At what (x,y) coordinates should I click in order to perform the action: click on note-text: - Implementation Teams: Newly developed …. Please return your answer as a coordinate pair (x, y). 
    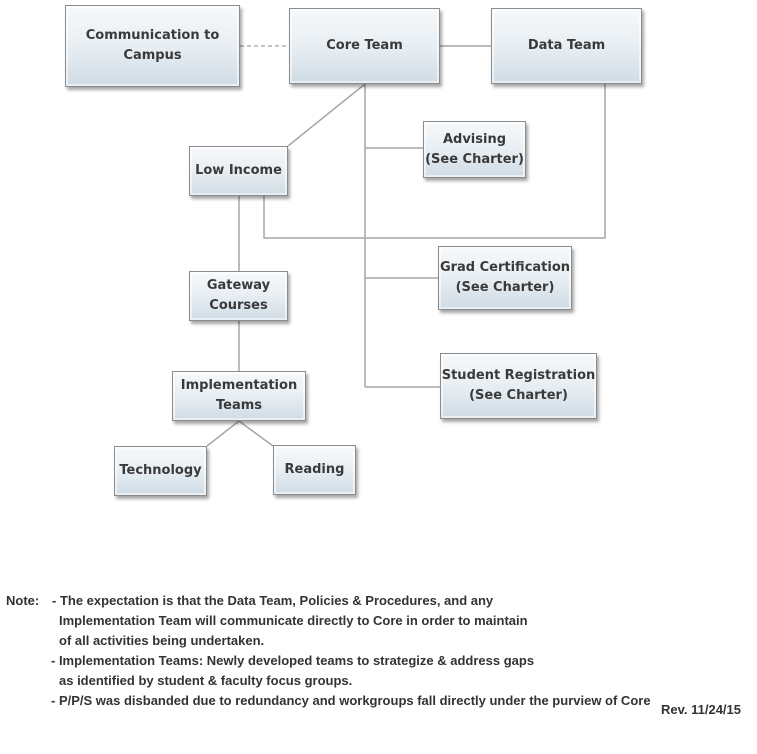
    Looking at the image, I should click on (293, 660).